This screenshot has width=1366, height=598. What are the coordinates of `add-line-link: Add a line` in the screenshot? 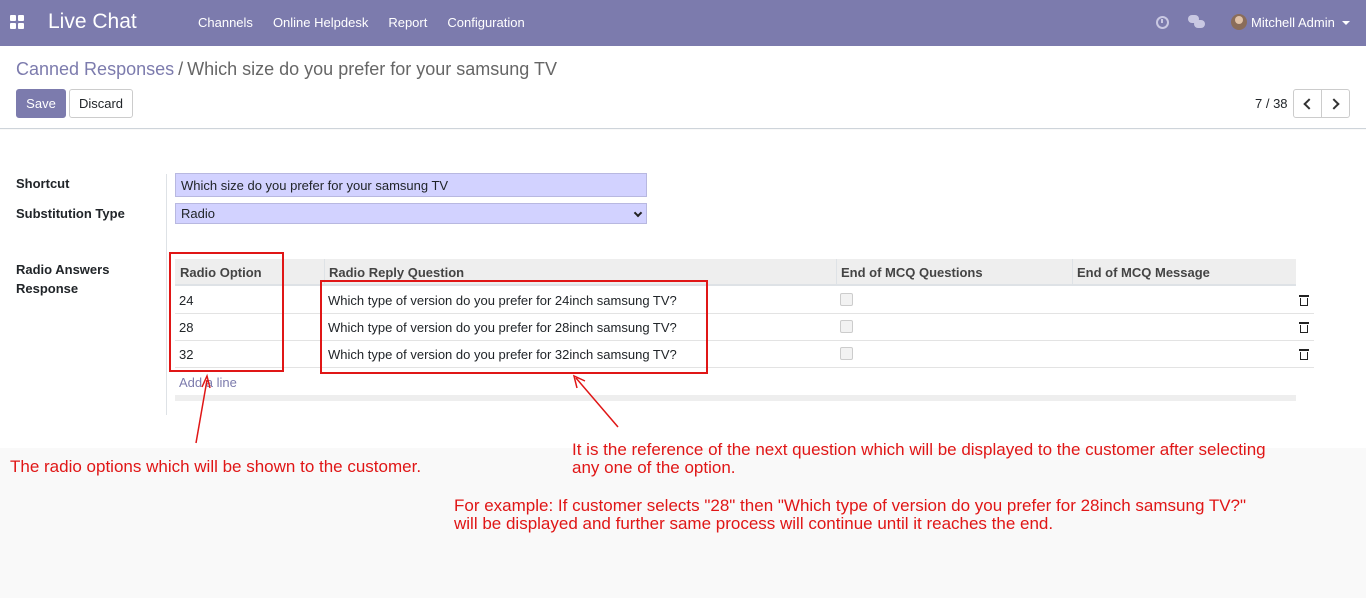 It's located at (208, 382).